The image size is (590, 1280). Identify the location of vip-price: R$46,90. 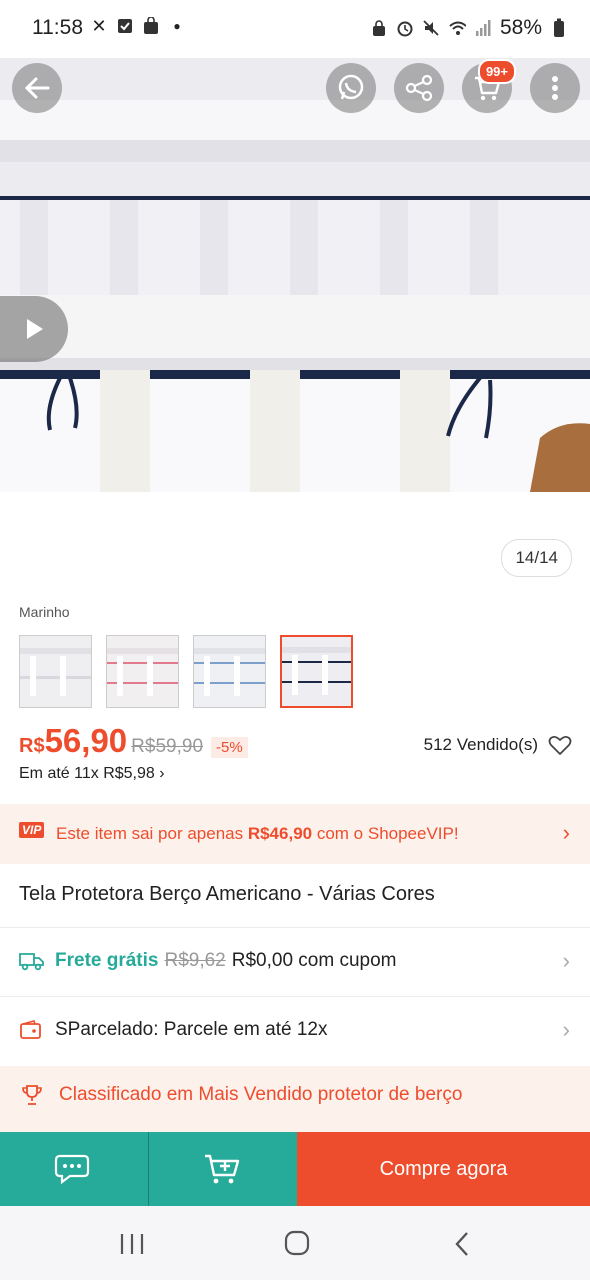
(280, 833).